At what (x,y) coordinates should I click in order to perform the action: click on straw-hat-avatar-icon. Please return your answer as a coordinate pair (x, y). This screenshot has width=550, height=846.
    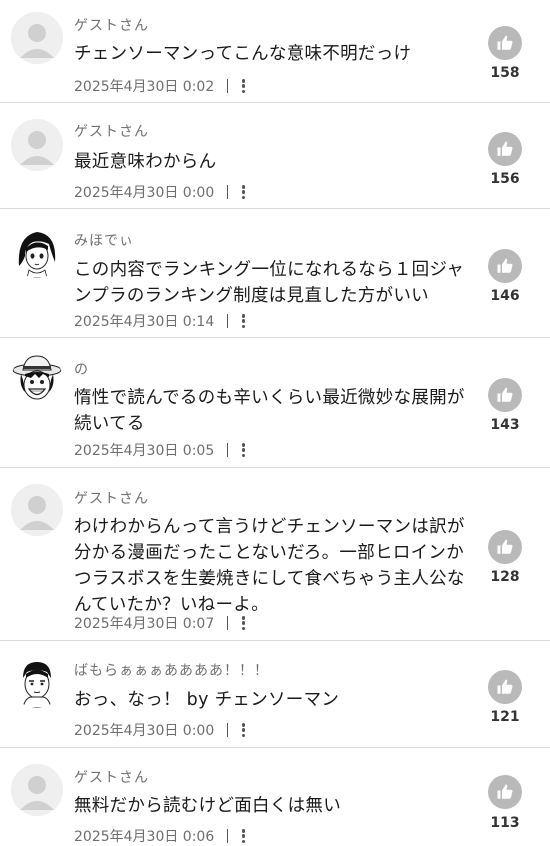
    Looking at the image, I should click on (37, 380).